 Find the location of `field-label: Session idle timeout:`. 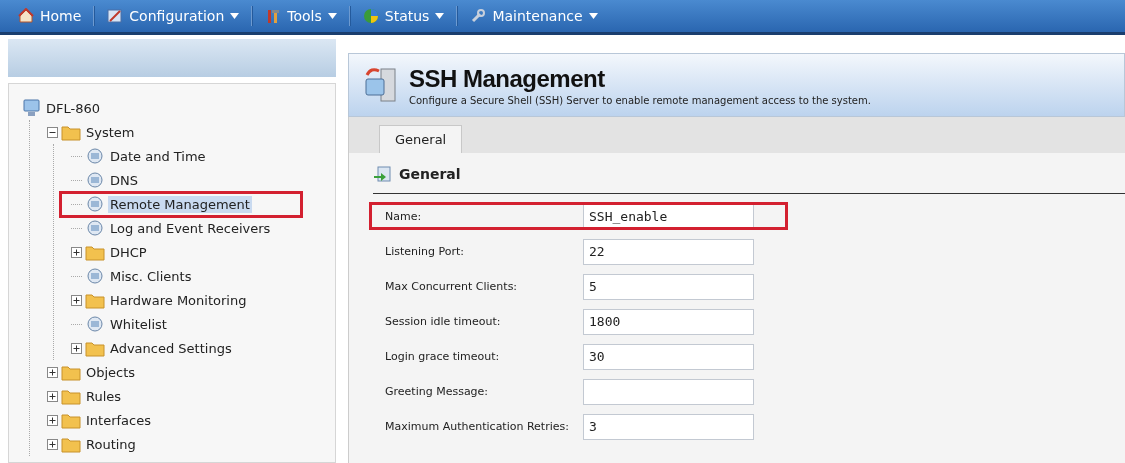

field-label: Session idle timeout: is located at coordinates (443, 321).